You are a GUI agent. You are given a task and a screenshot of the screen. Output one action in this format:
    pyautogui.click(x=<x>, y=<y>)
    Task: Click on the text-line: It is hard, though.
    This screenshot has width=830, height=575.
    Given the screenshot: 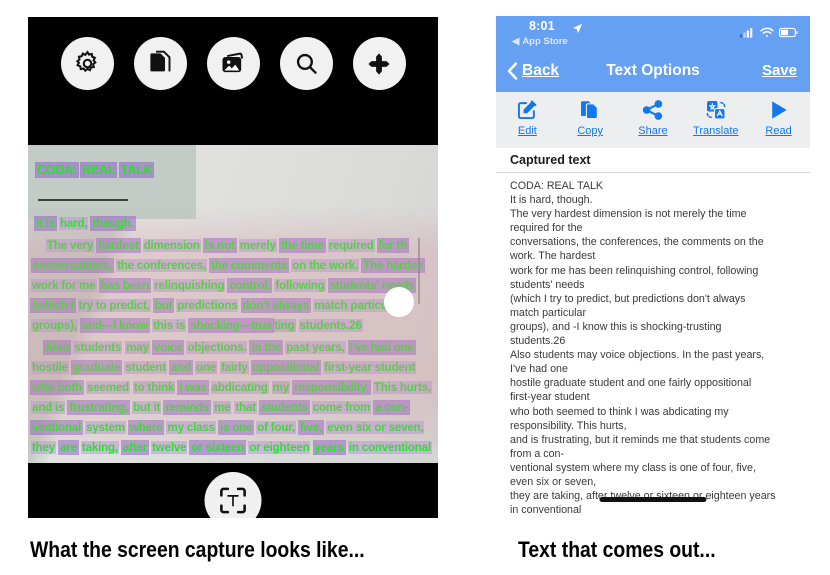 What is the action you would take?
    pyautogui.click(x=551, y=200)
    